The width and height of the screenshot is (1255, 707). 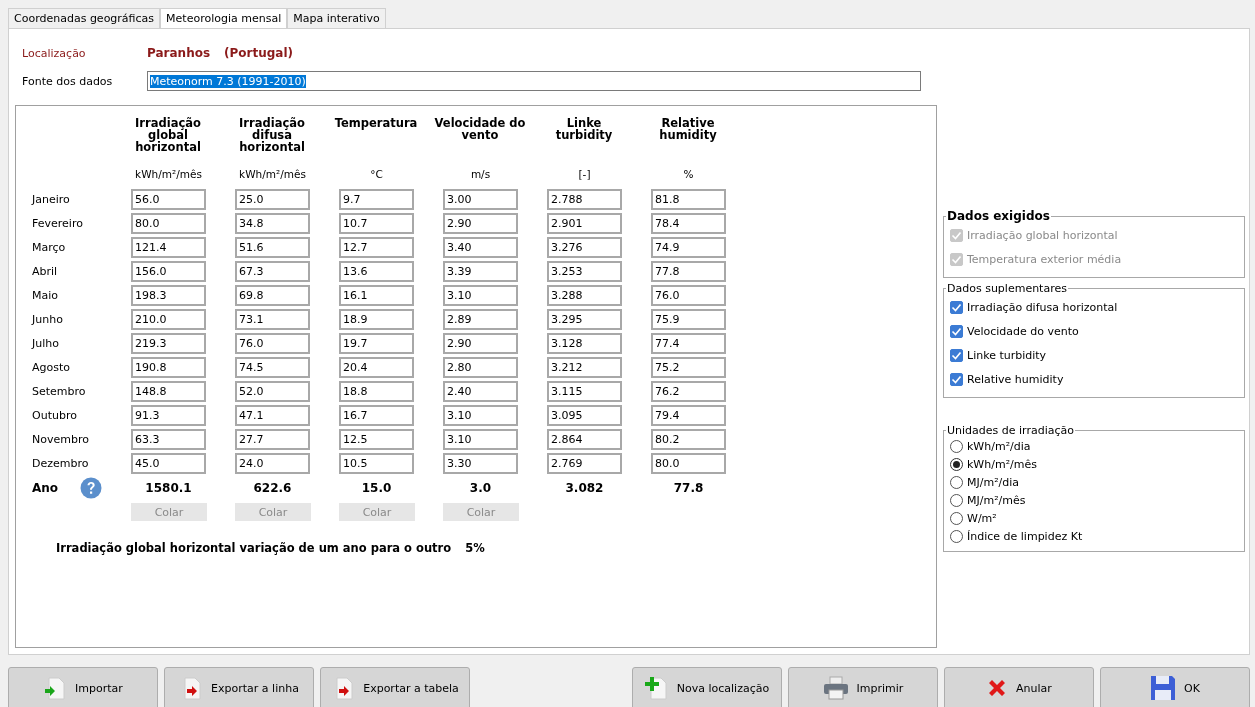 I want to click on value-field: 3.288, so click(x=584, y=295).